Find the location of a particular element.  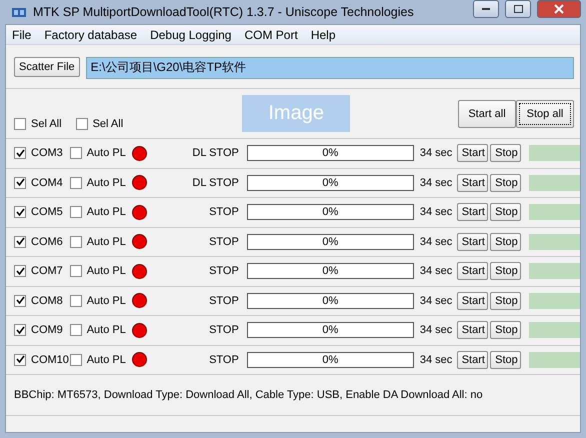

port-label: COM5 is located at coordinates (47, 212).